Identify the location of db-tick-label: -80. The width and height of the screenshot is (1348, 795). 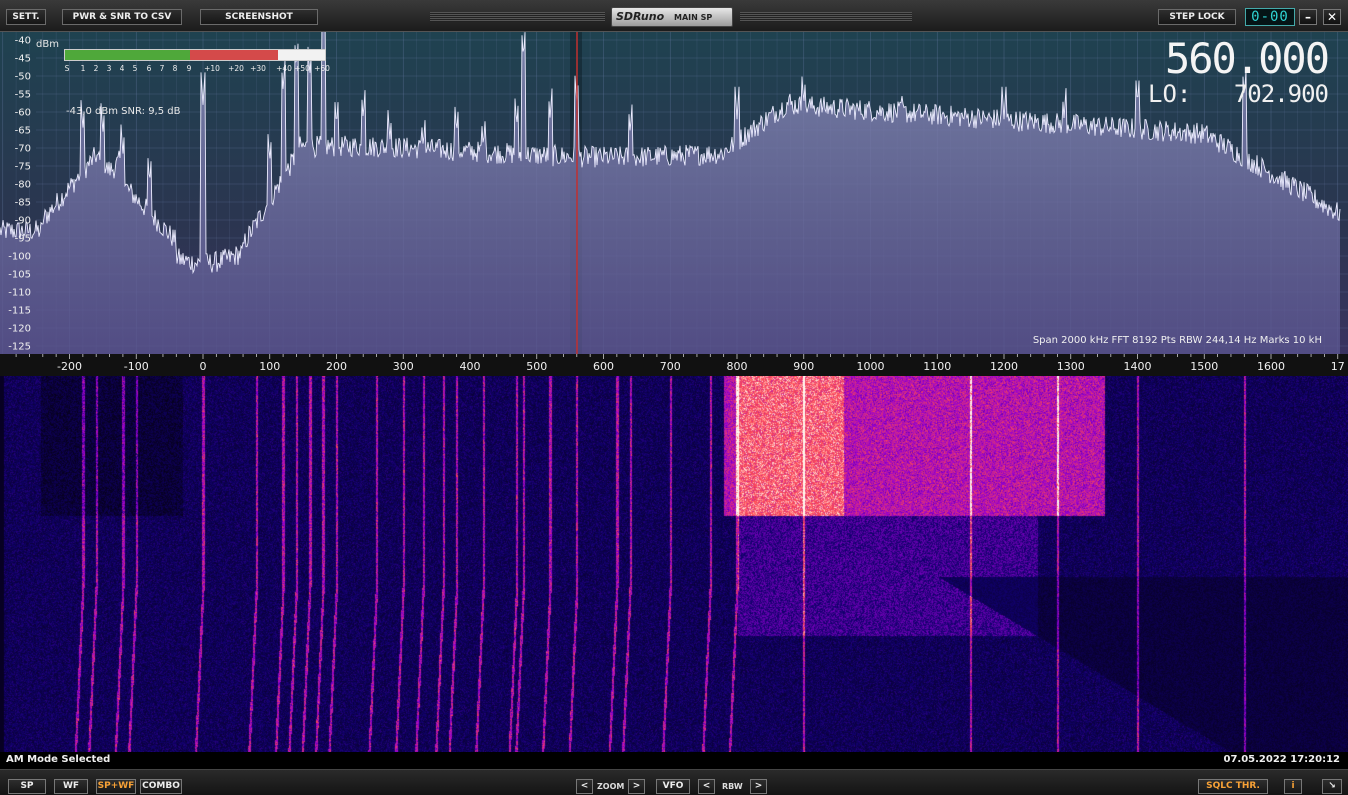
(23, 185).